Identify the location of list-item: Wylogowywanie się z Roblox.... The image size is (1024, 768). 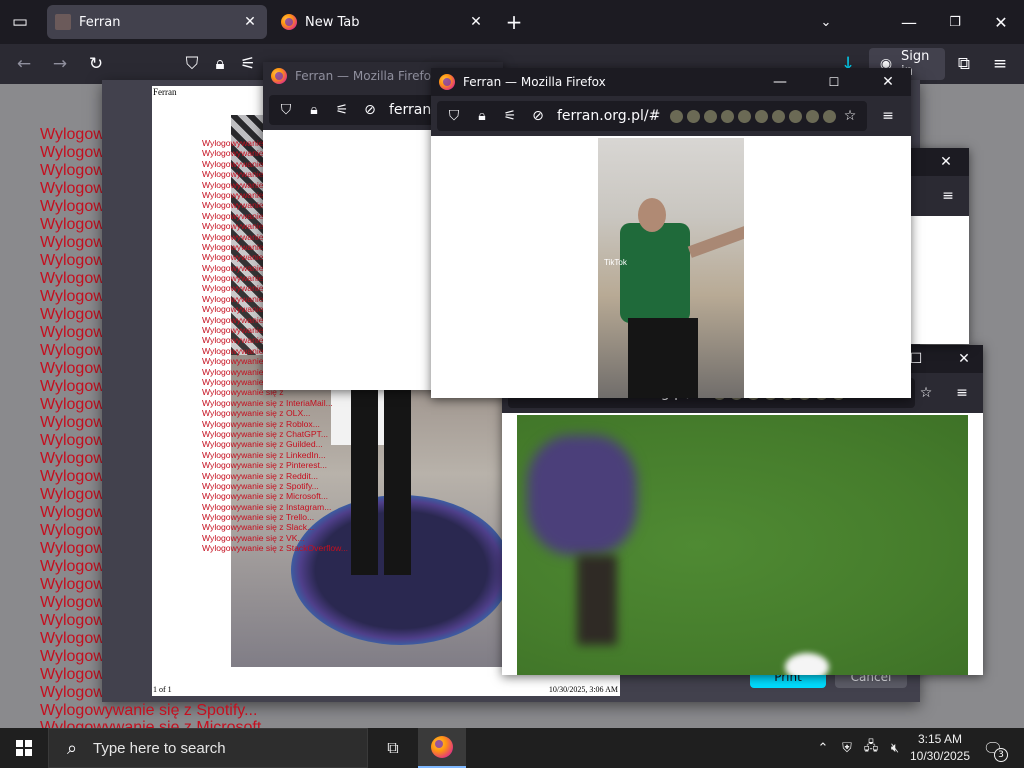
(261, 423).